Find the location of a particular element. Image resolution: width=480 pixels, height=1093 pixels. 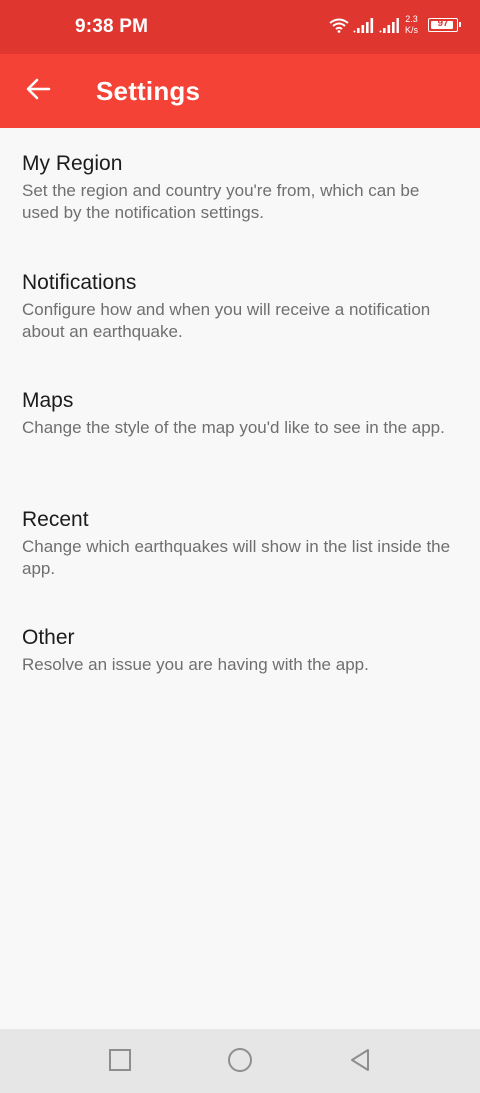

status-icons: 2.3 K/s 97 is located at coordinates (395, 25).